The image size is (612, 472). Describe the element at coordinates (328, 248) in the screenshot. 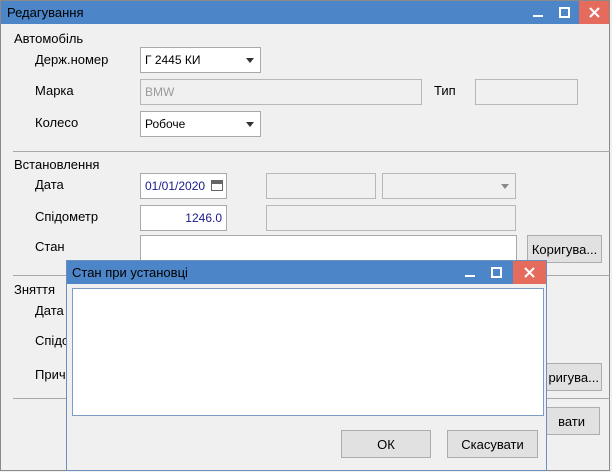

I see `state-input` at that location.